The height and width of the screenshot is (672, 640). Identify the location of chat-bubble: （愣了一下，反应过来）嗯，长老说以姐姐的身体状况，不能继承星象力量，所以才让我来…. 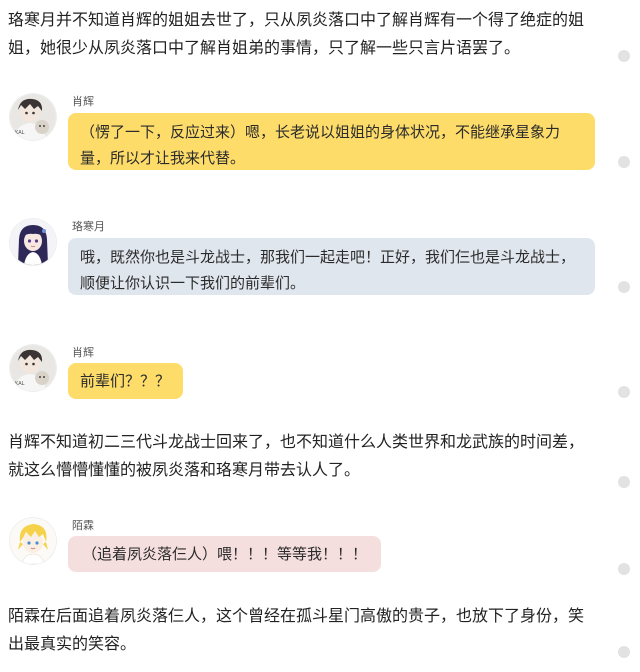
(331, 141).